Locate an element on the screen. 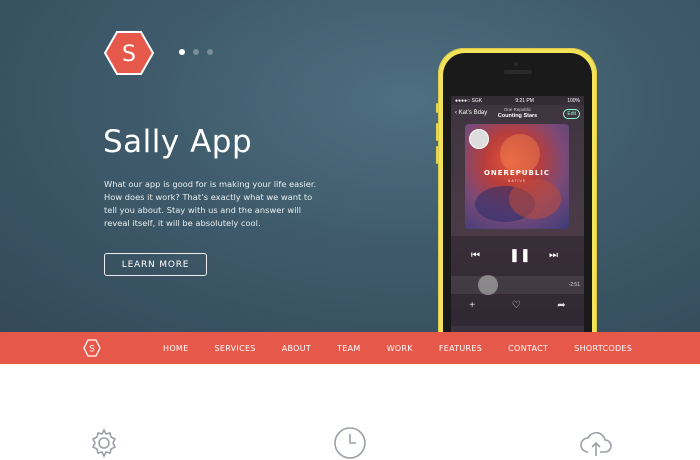 The width and height of the screenshot is (700, 460). svg-text: S is located at coordinates (92, 350).